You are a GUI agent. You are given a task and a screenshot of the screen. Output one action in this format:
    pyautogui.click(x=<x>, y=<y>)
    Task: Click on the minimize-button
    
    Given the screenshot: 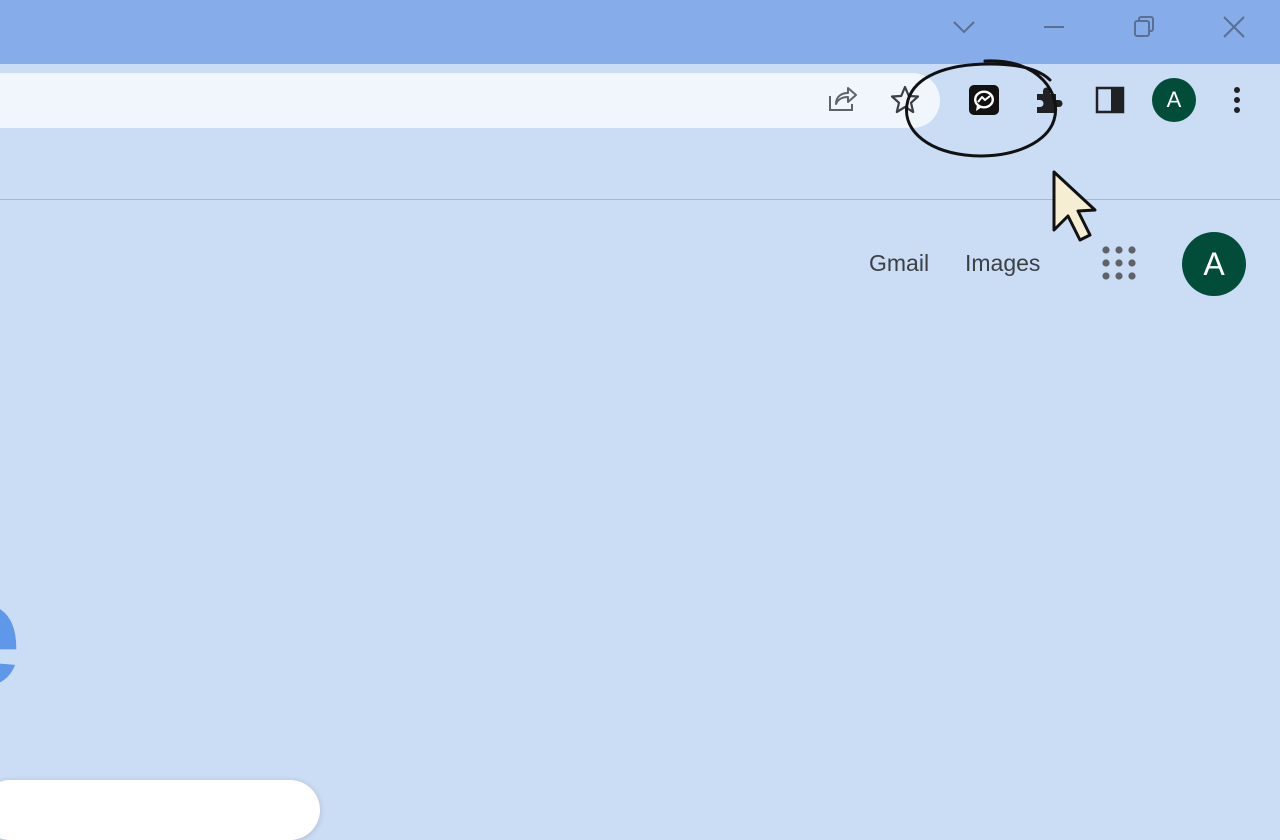 What is the action you would take?
    pyautogui.click(x=1054, y=27)
    